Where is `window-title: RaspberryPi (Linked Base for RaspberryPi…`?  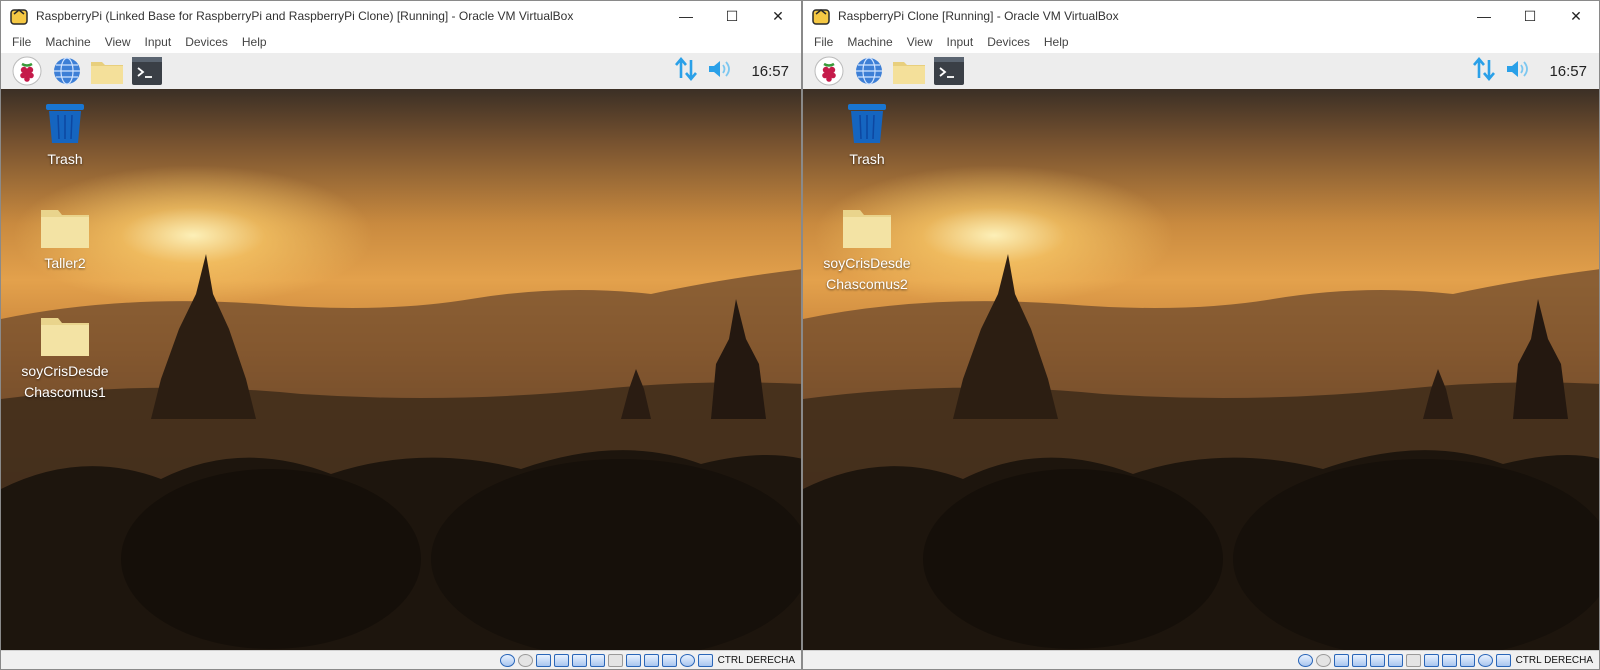
window-title: RaspberryPi (Linked Base for RaspberryPi… is located at coordinates (305, 16).